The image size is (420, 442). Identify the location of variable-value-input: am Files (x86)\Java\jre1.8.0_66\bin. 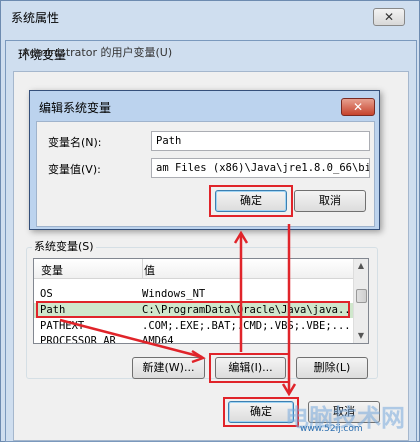
(260, 168).